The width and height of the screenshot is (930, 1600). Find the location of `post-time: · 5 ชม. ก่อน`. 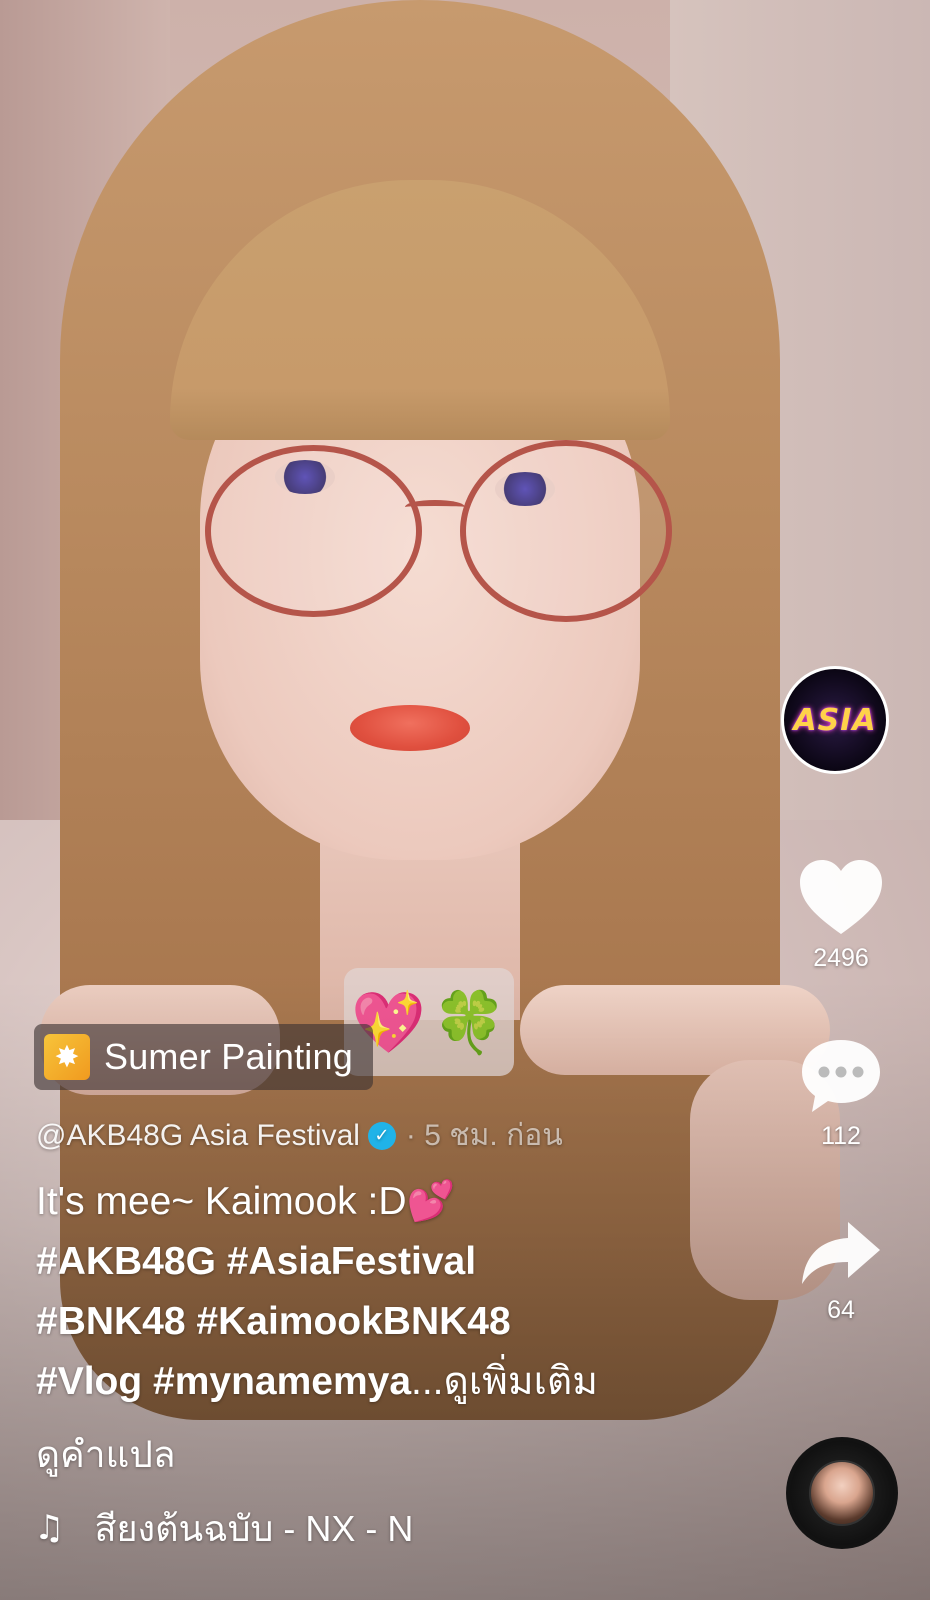

post-time: · 5 ชม. ก่อน is located at coordinates (484, 1135).